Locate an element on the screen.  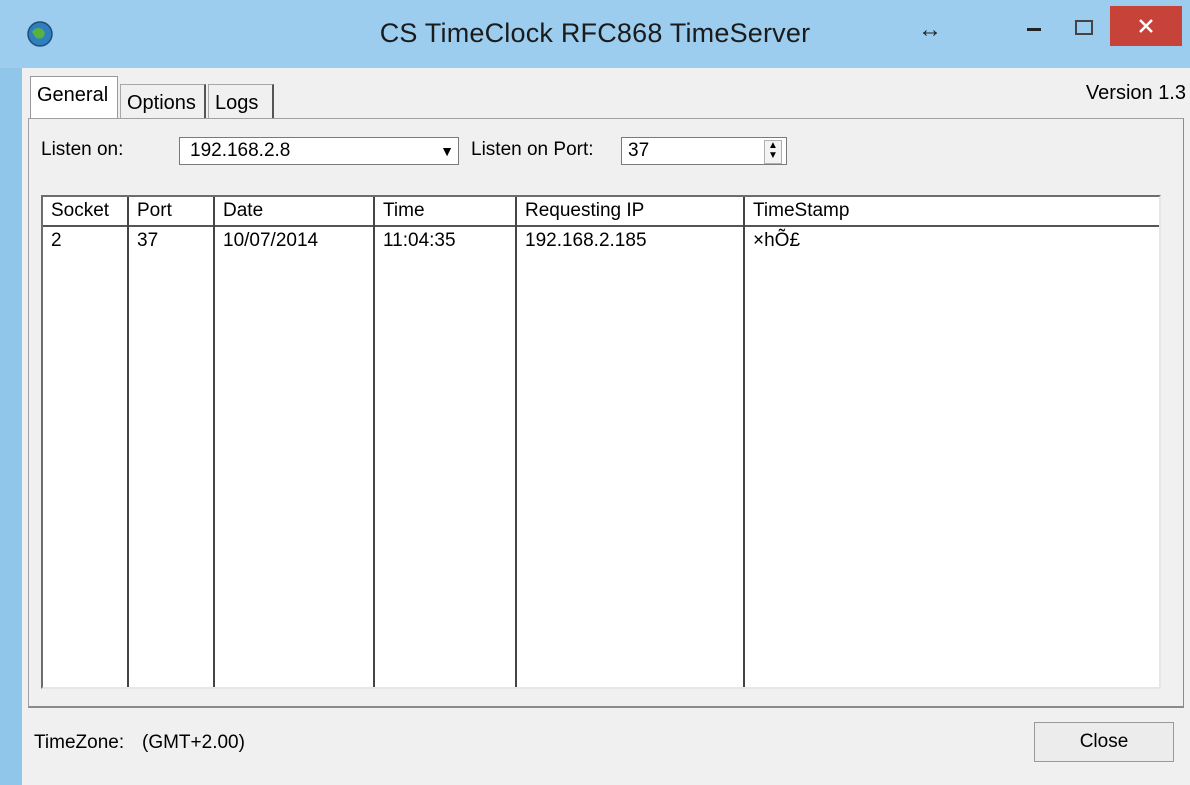
minimize-icon is located at coordinates (1034, 29).